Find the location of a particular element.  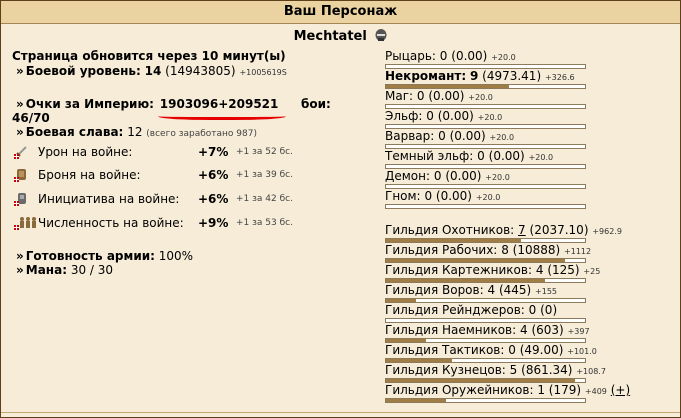

troops-icon is located at coordinates (25, 223).